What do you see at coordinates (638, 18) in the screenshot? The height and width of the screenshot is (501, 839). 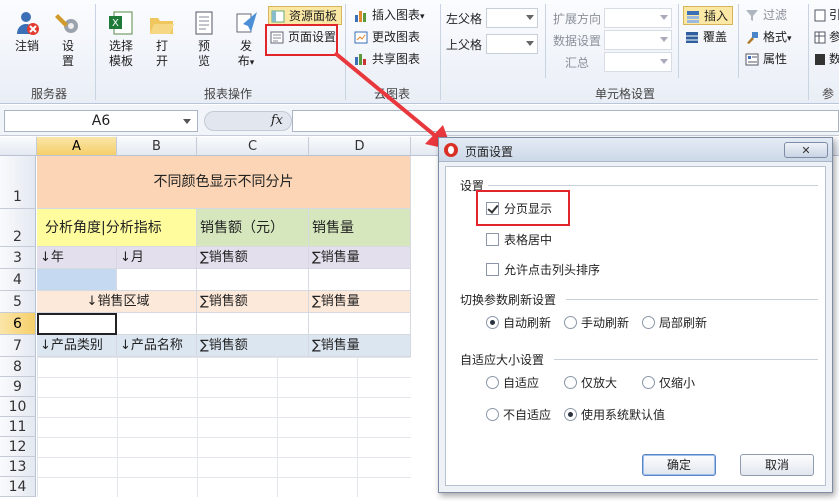 I see `expand-direction-combo` at bounding box center [638, 18].